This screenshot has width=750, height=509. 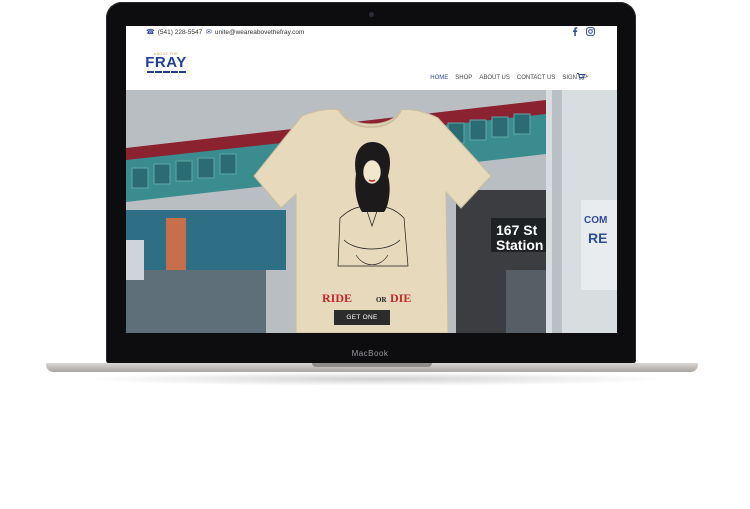 I want to click on laptop-shadow, so click(x=375, y=379).